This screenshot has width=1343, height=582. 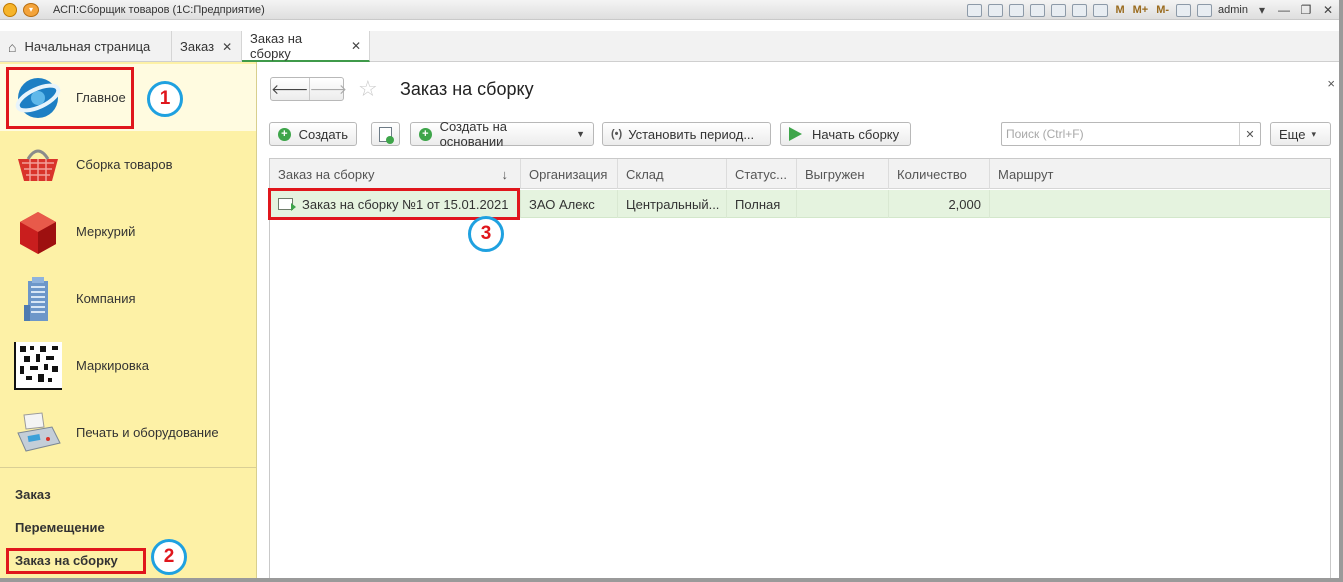 I want to click on minimize-icon: —, so click(x=1284, y=10).